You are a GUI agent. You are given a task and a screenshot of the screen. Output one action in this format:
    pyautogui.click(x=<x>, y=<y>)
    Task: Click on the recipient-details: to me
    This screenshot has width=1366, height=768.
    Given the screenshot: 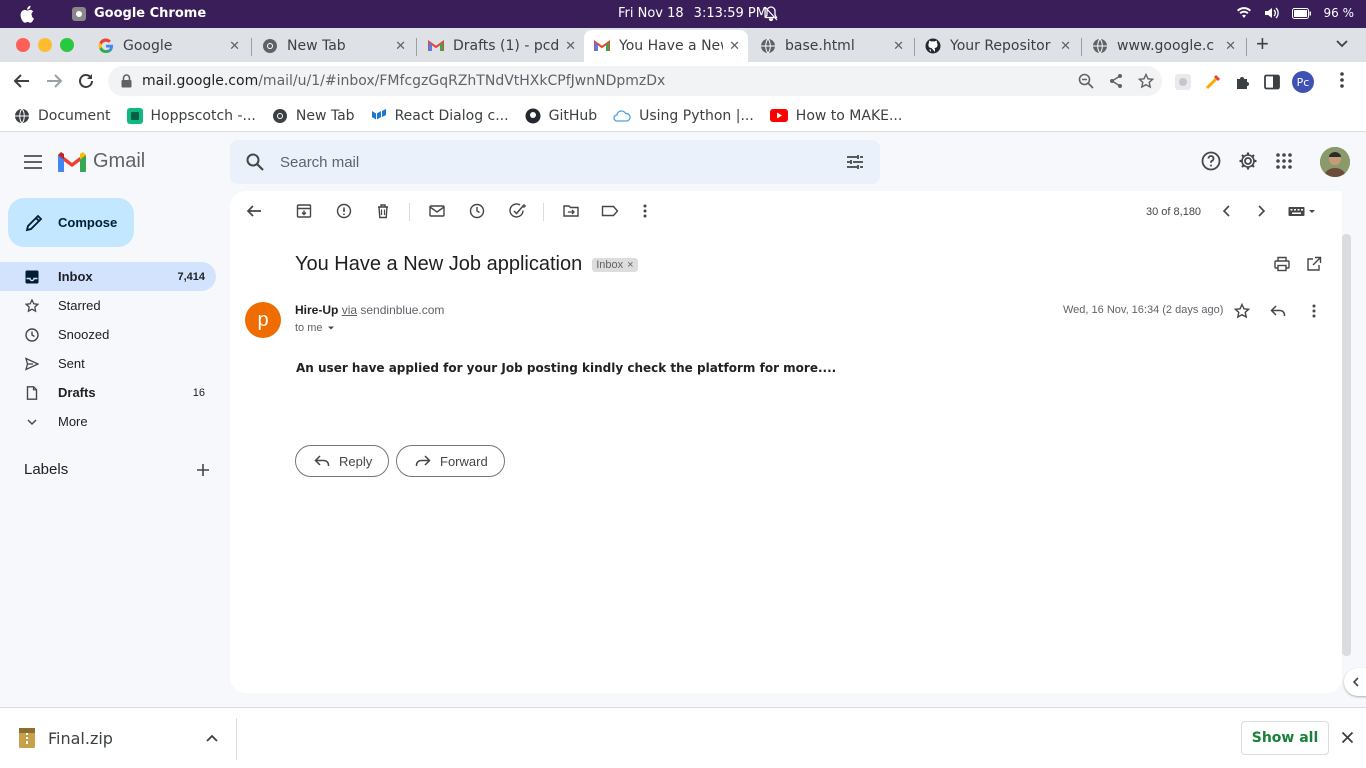 What is the action you would take?
    pyautogui.click(x=315, y=328)
    